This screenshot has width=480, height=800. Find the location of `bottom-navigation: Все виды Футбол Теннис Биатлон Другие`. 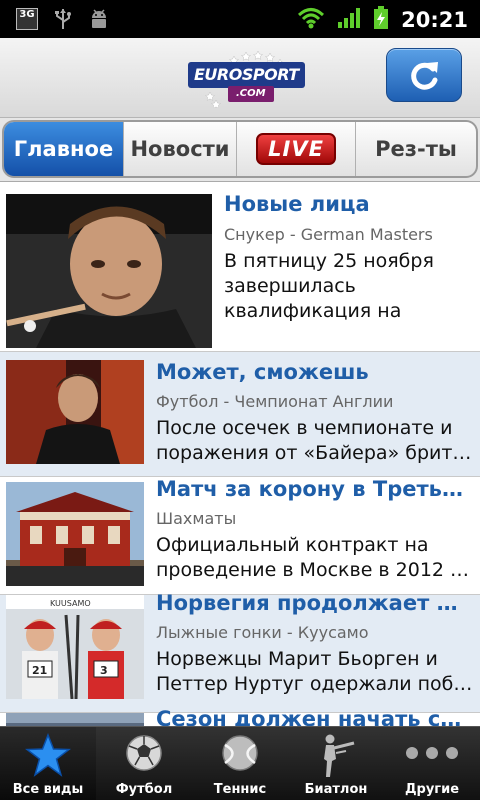

bottom-navigation: Все виды Футбол Теннис Биатлон Другие is located at coordinates (240, 763).